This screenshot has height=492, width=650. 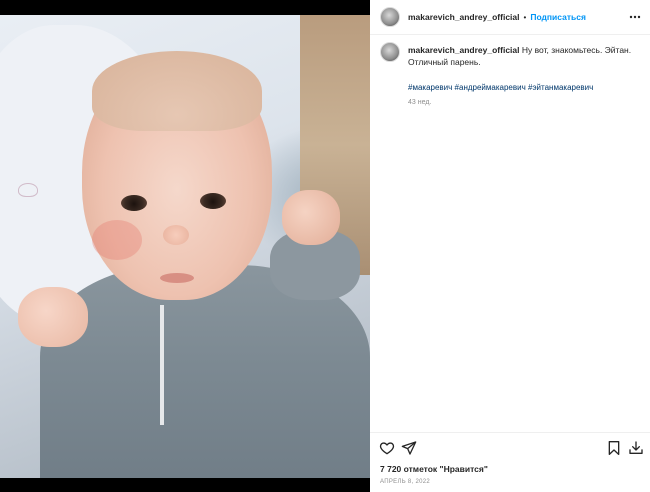 I want to click on photo-baby-eye-left, so click(x=134, y=203).